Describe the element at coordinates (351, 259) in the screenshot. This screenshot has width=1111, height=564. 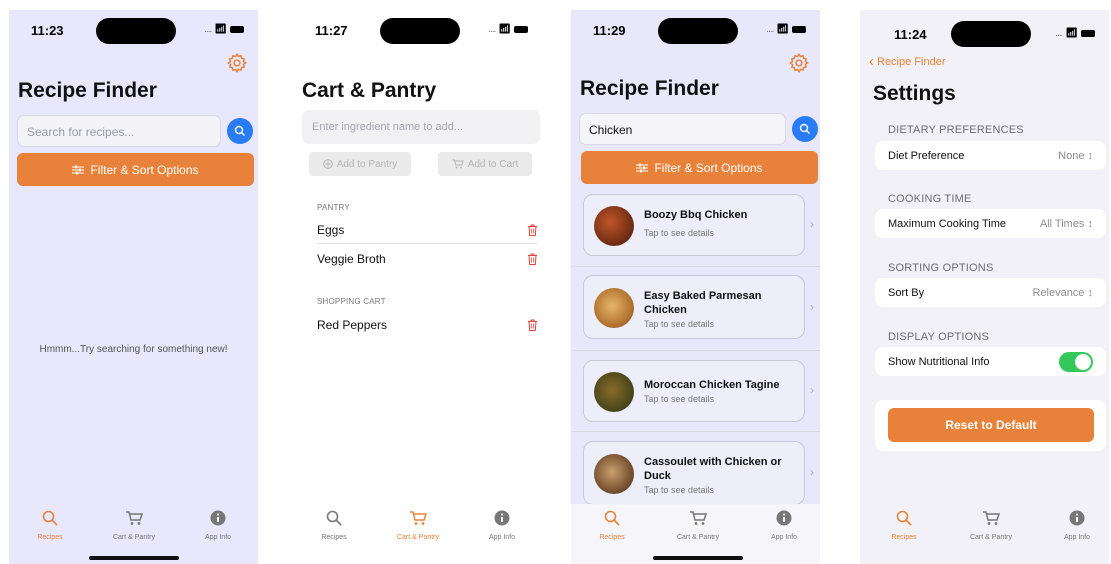
I see `list-item-label: Veggie Broth` at that location.